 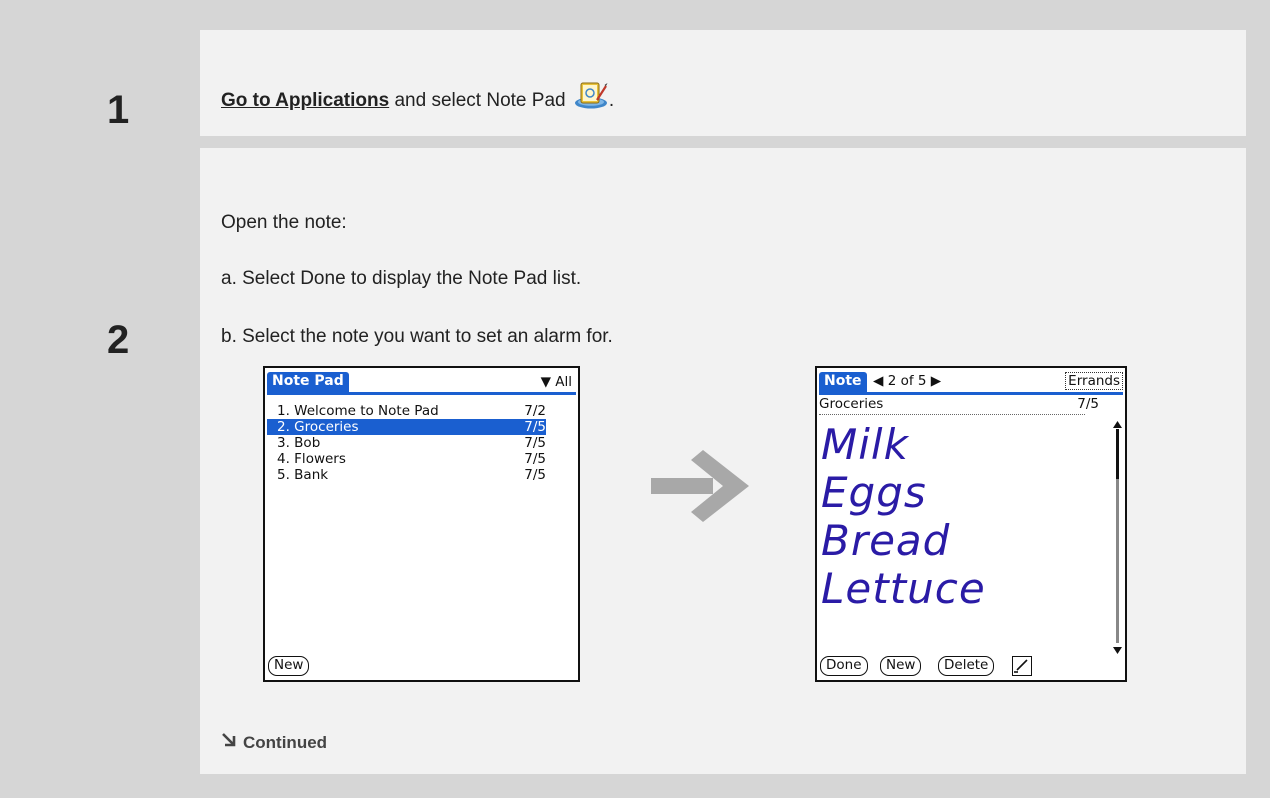 I want to click on category-value: All, so click(x=563, y=382).